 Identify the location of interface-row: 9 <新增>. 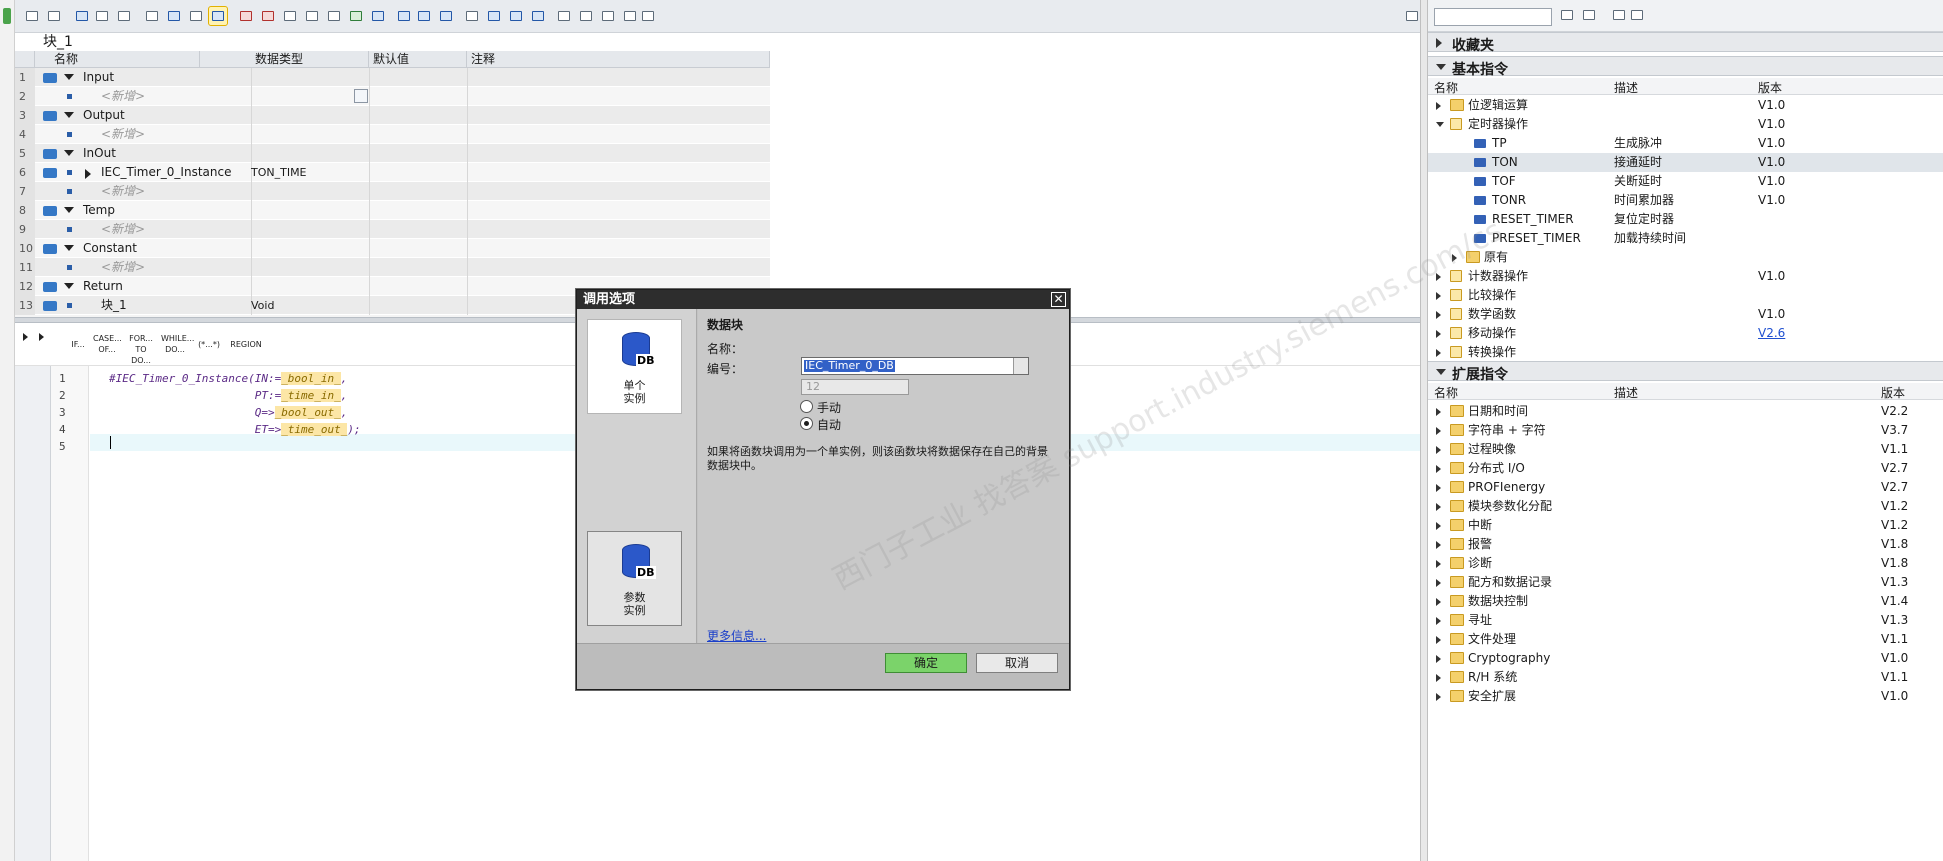
(392, 229).